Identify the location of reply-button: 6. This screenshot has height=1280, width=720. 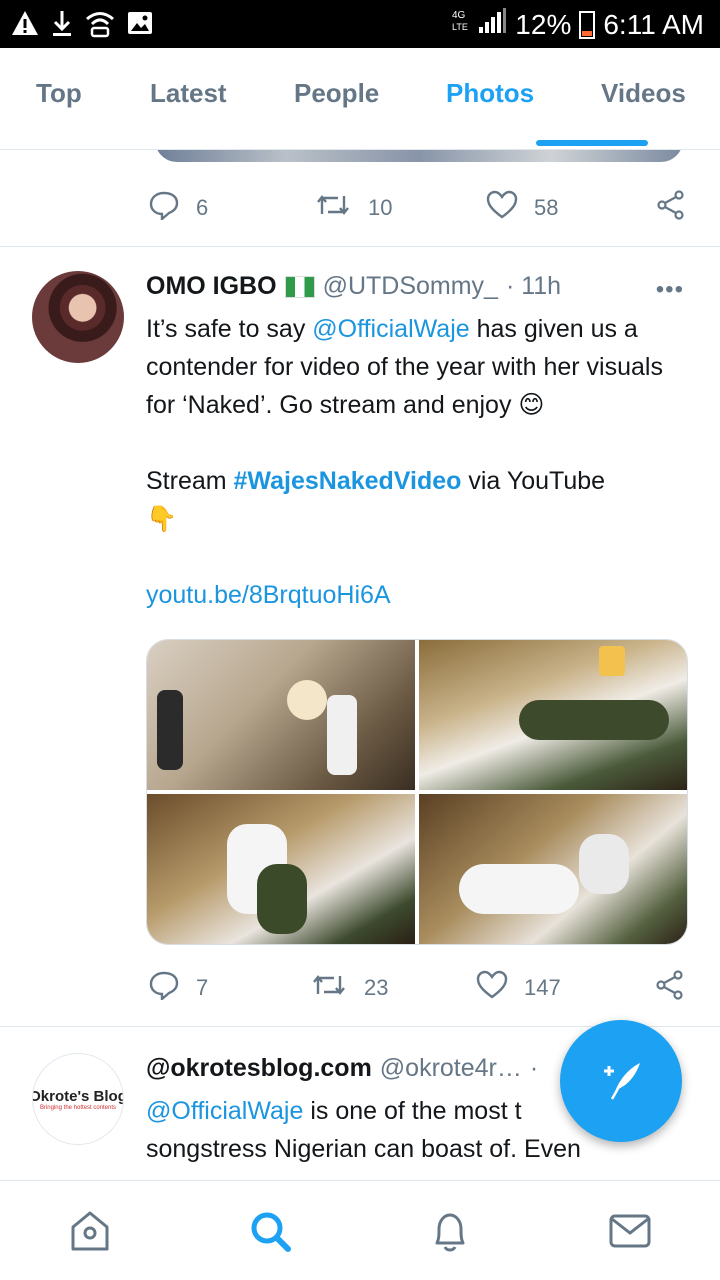
(178, 207).